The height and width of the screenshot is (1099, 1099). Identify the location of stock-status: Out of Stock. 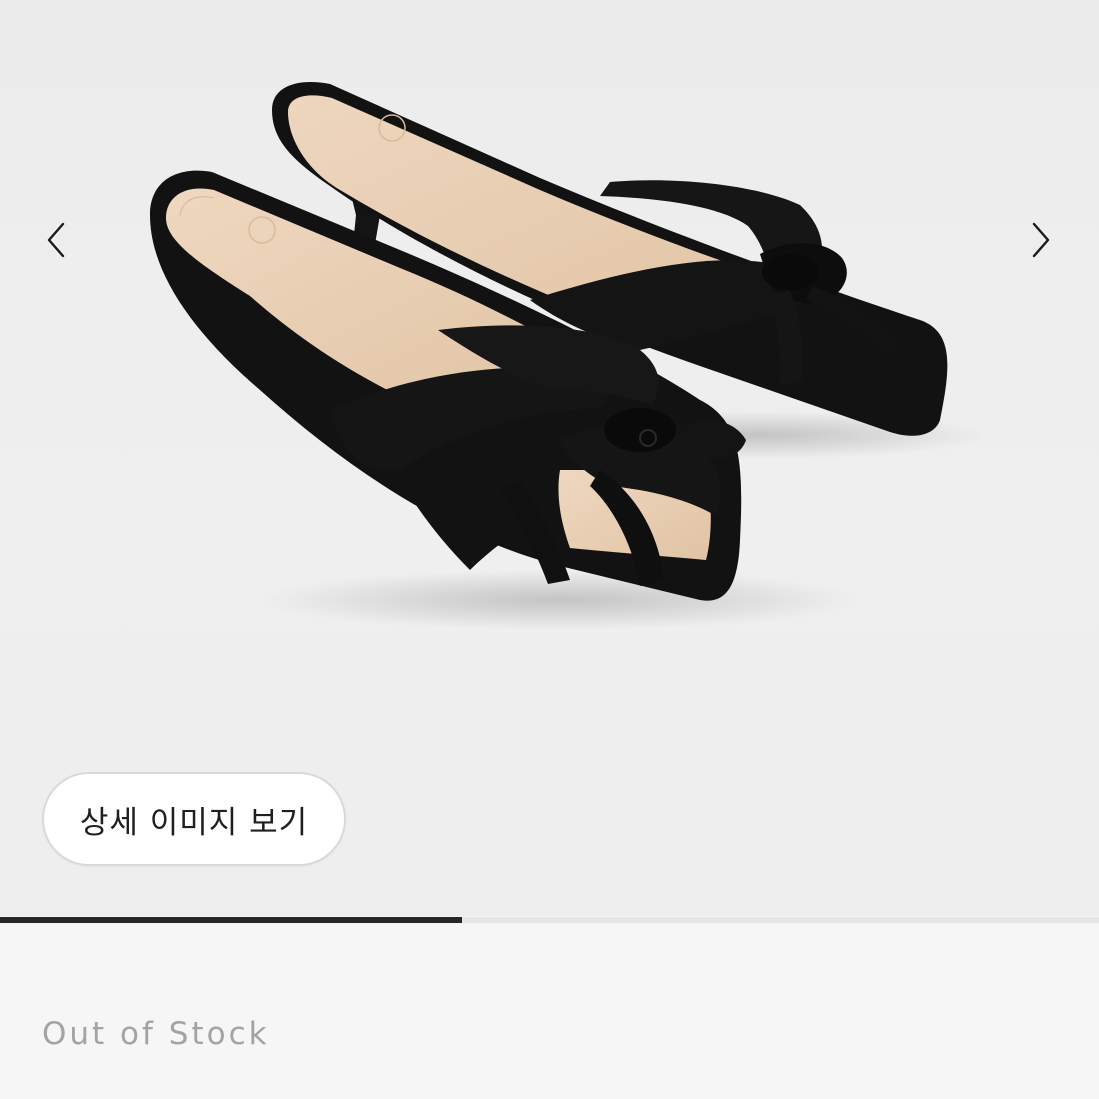
(156, 1034).